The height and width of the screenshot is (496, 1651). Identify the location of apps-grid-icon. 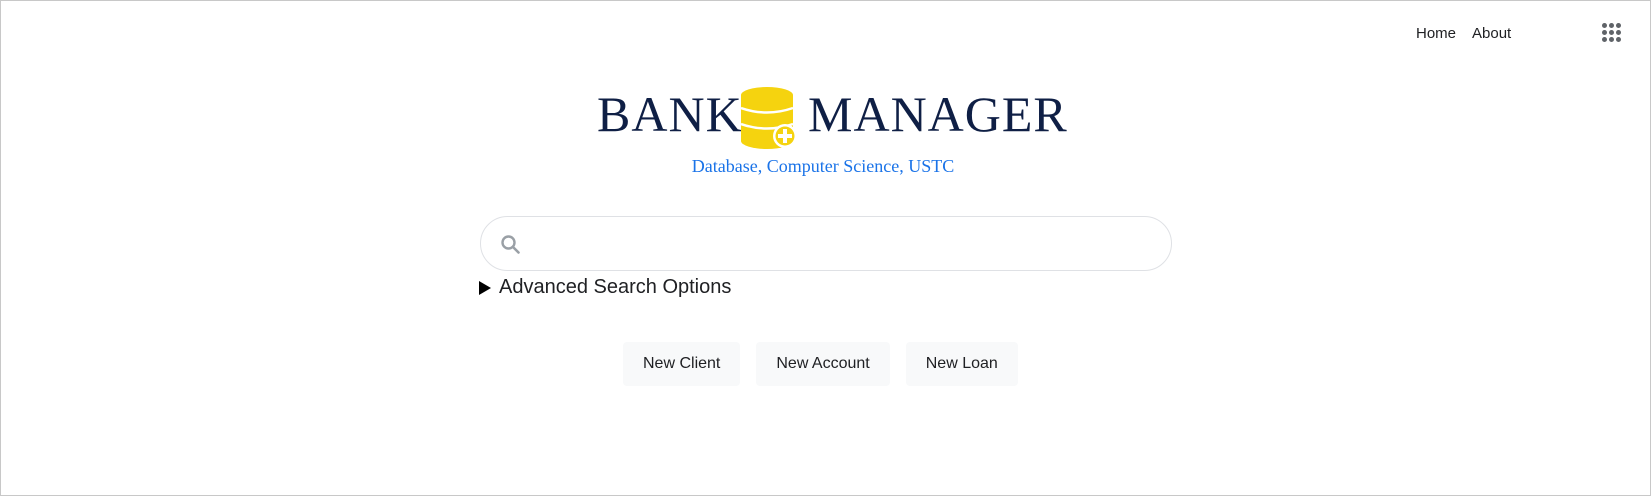
(1612, 33).